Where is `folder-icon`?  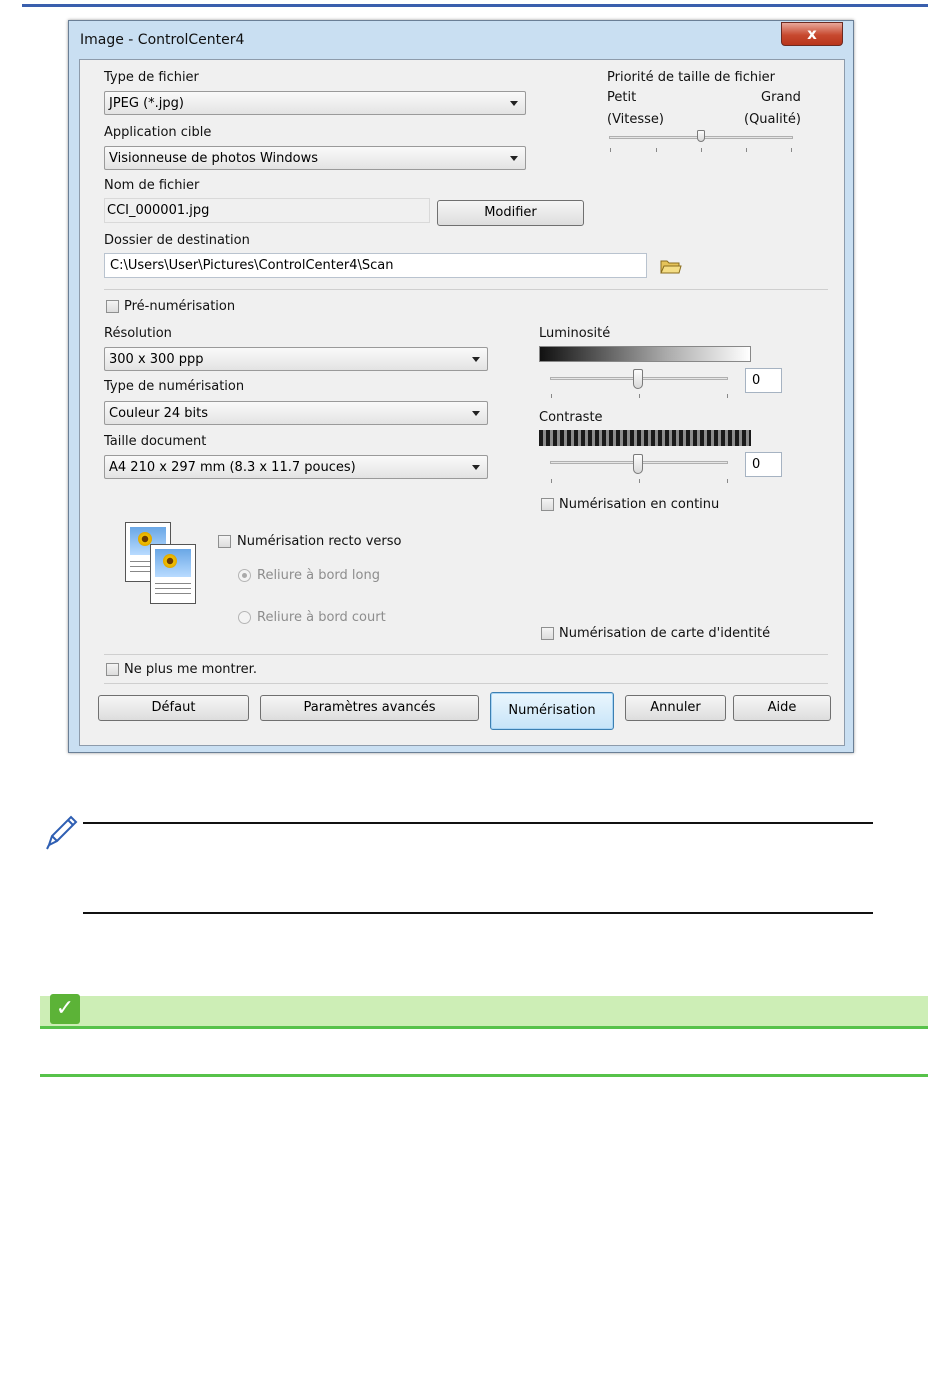
folder-icon is located at coordinates (671, 268).